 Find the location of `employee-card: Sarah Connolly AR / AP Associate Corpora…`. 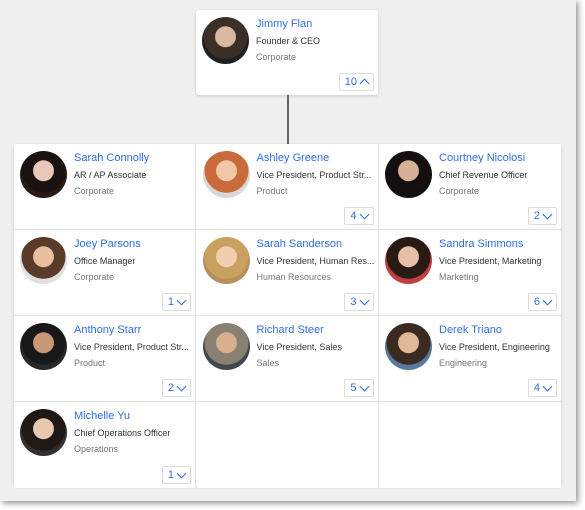

employee-card: Sarah Connolly AR / AP Associate Corpora… is located at coordinates (105, 187).